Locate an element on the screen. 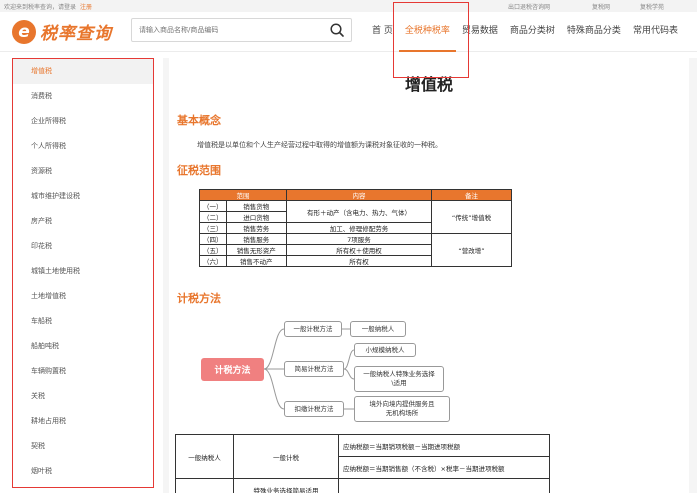  sidebar-item-property-tax: 房产税 is located at coordinates (83, 221).